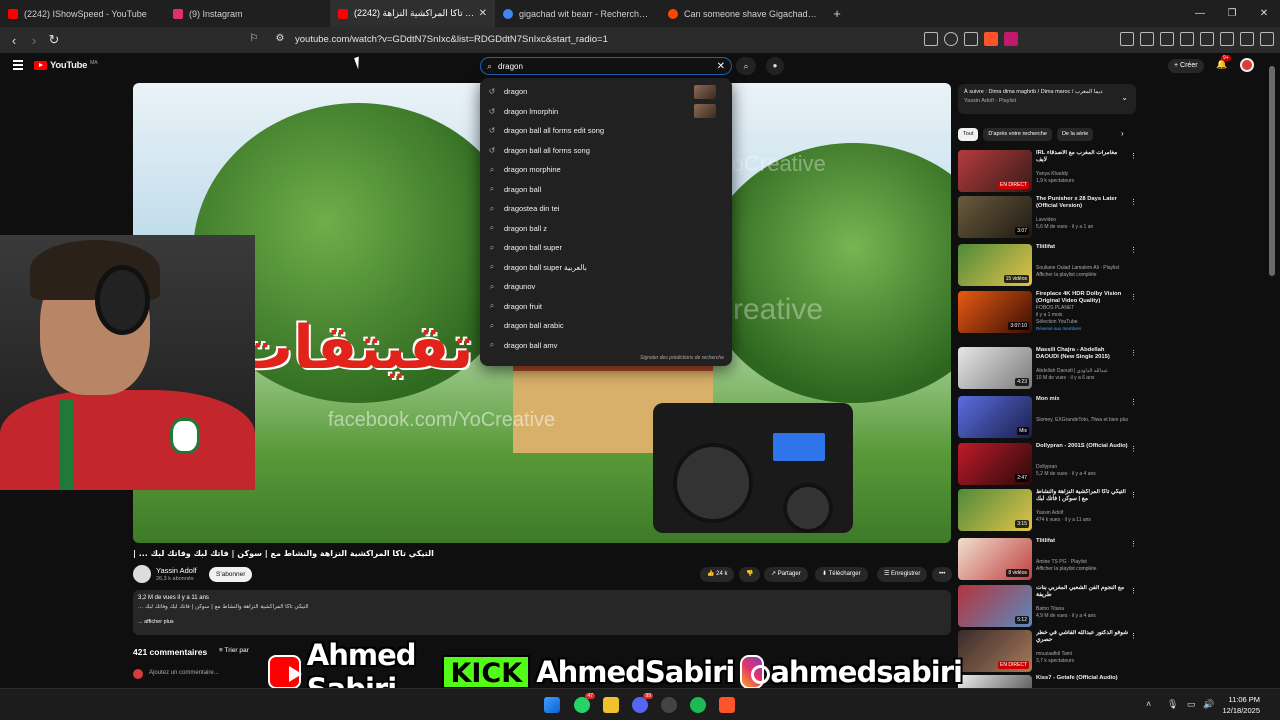  I want to click on volume-icon: 🔊, so click(1208, 704).